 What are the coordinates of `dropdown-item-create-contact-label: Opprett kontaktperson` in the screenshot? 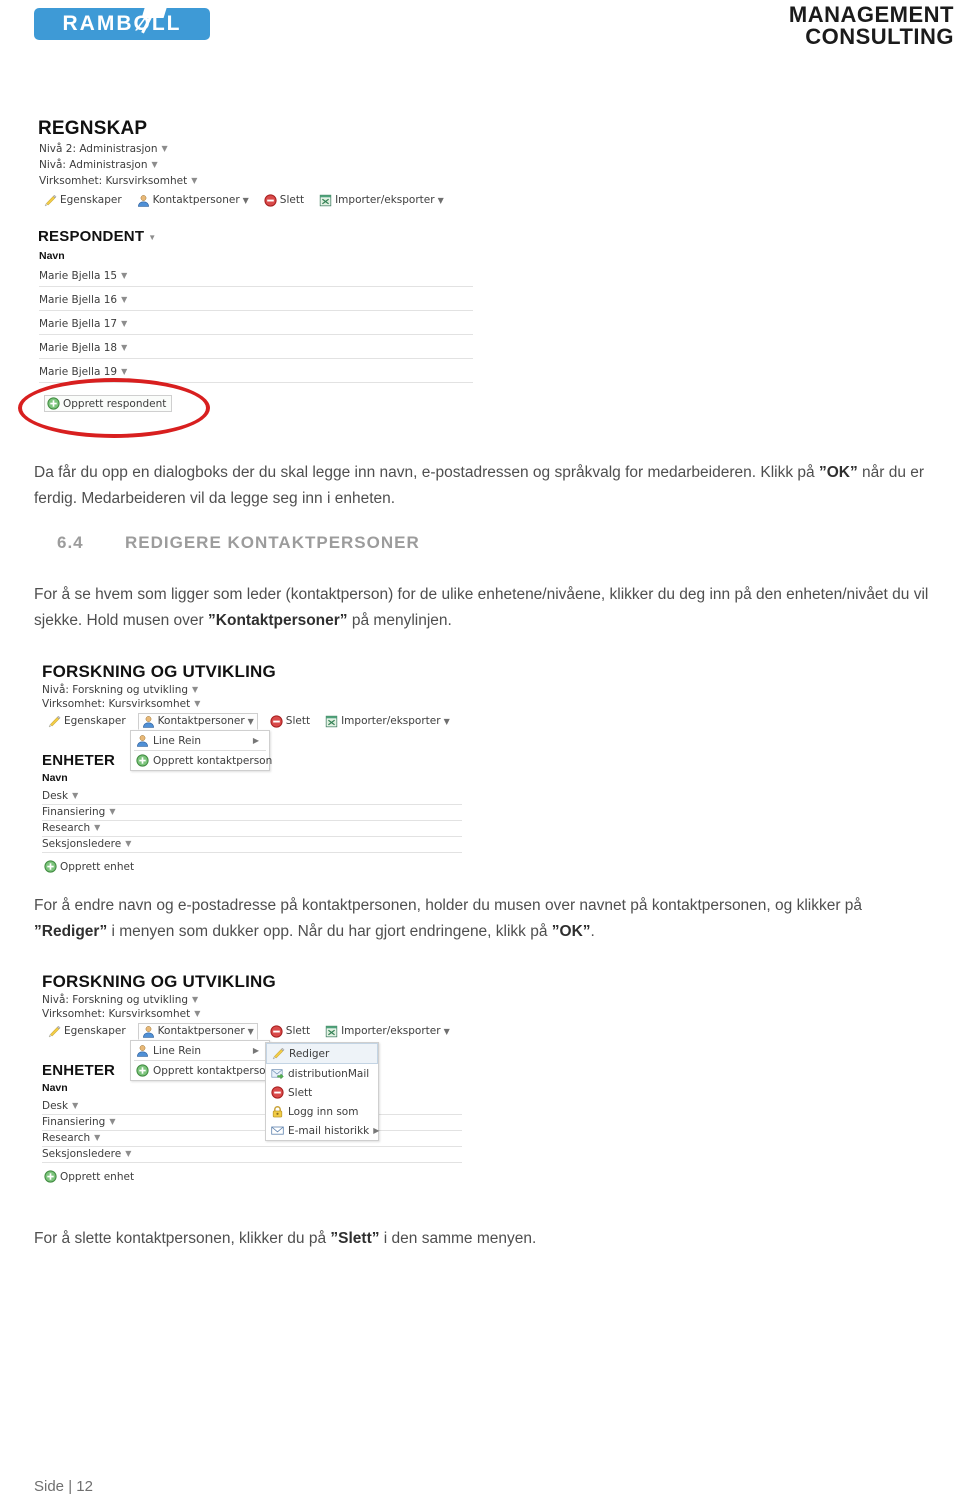 It's located at (213, 1070).